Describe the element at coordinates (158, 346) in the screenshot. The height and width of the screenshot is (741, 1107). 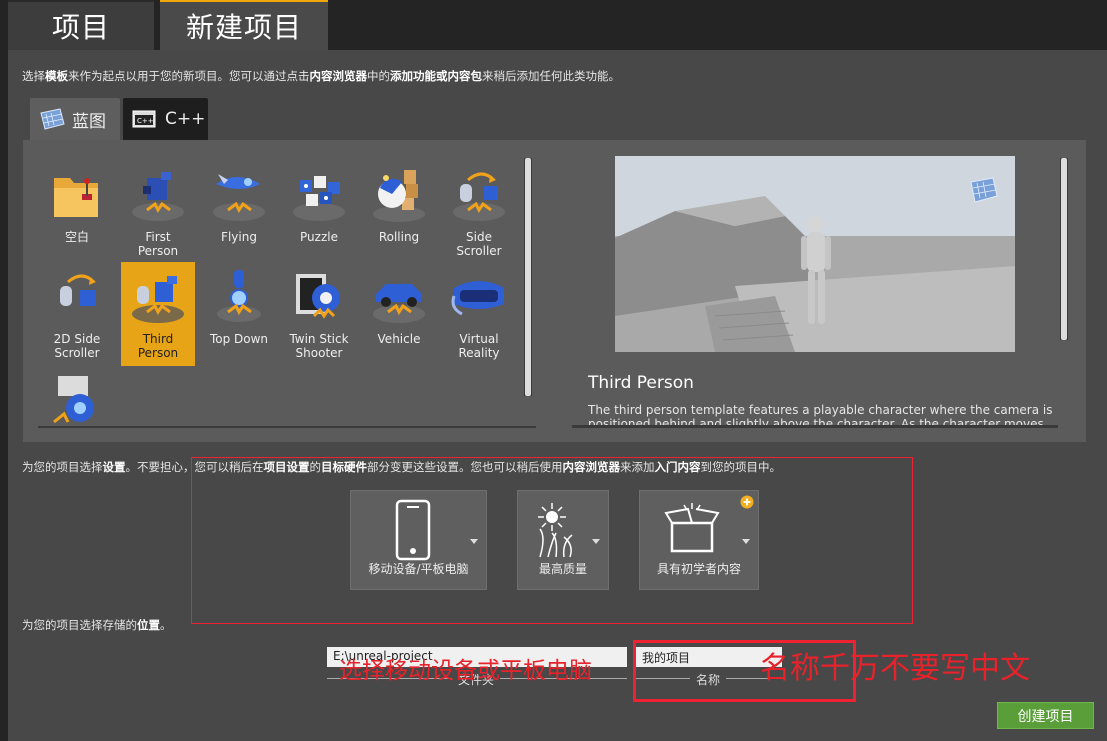
I see `template-label: Third Person` at that location.